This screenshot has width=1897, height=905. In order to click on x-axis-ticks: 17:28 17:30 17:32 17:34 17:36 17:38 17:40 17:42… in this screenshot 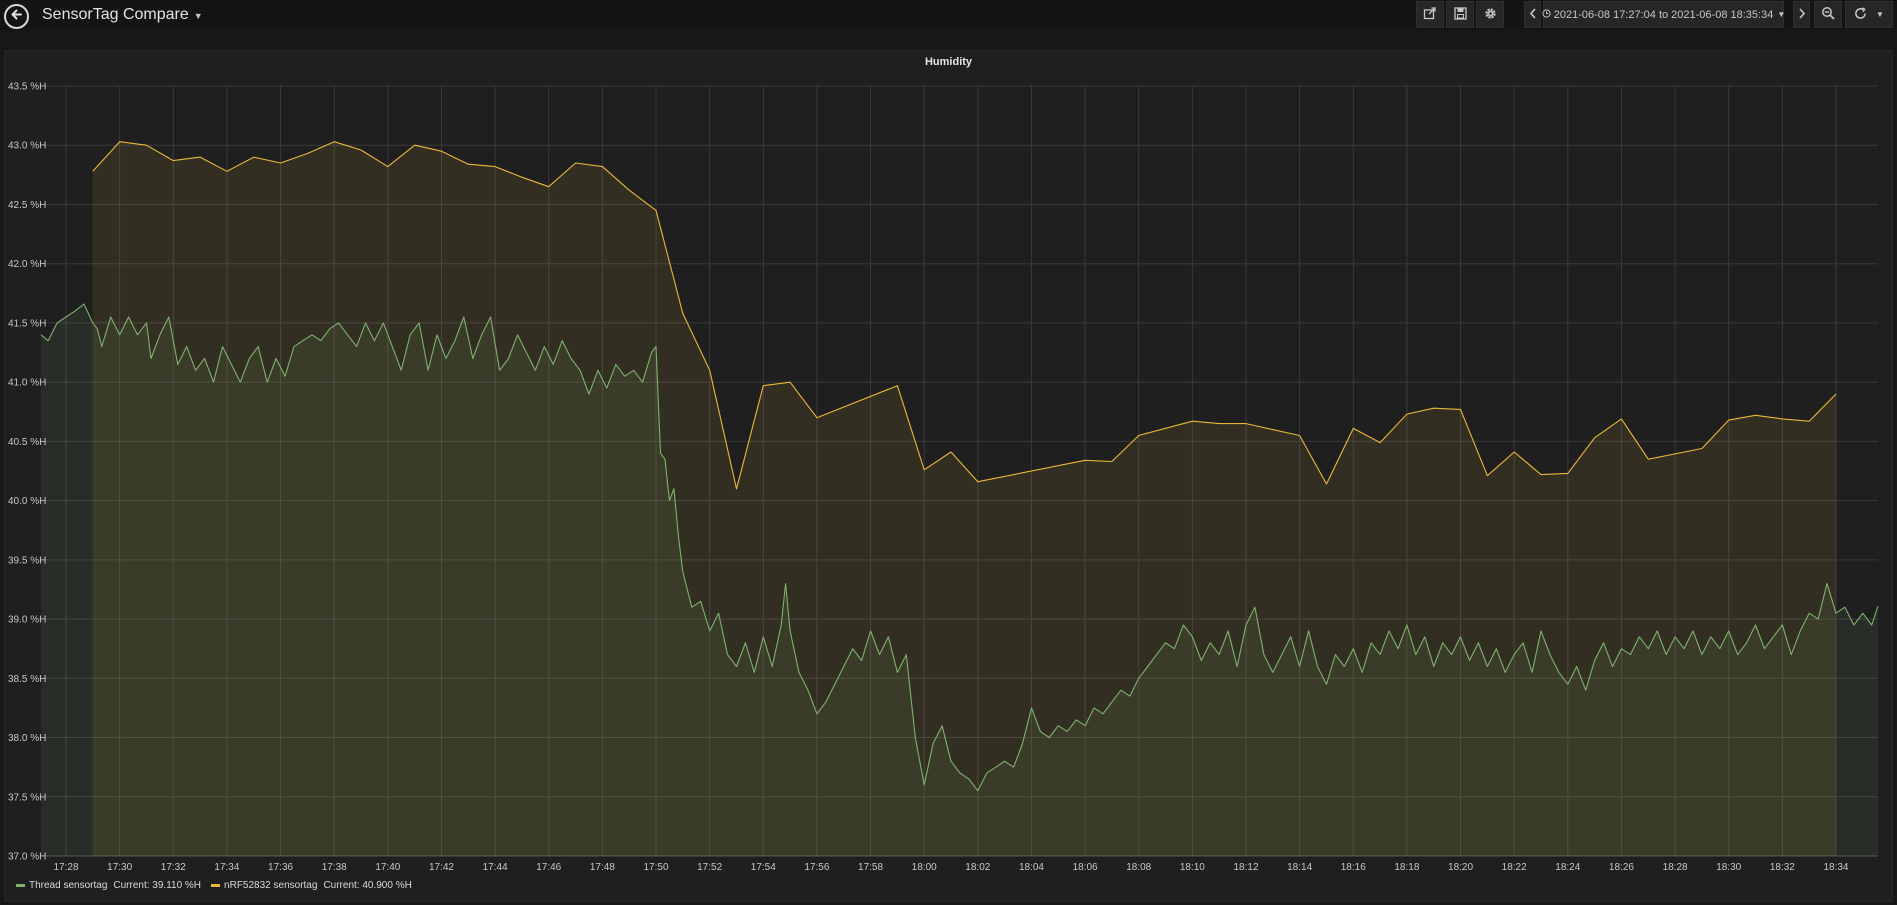, I will do `click(951, 867)`.